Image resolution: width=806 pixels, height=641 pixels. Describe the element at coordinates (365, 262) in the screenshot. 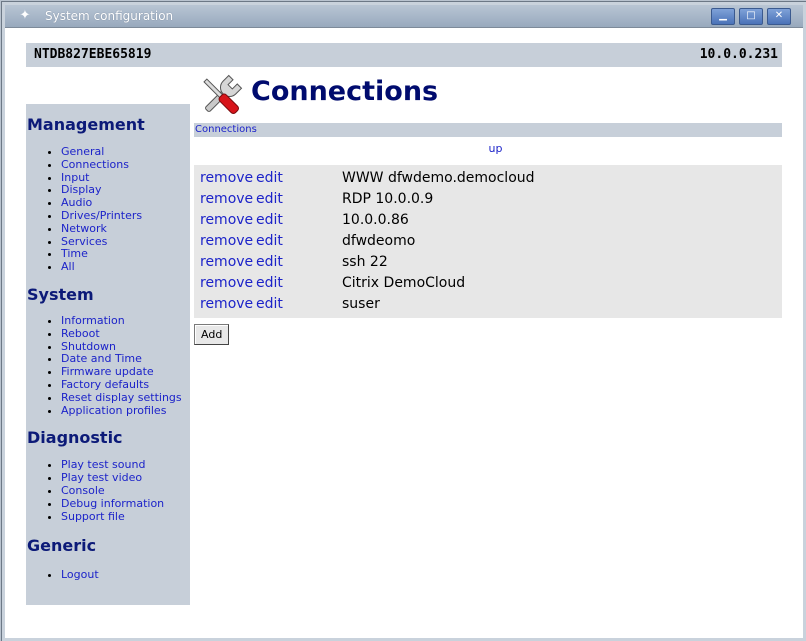

I see `connection-name: ssh 22` at that location.